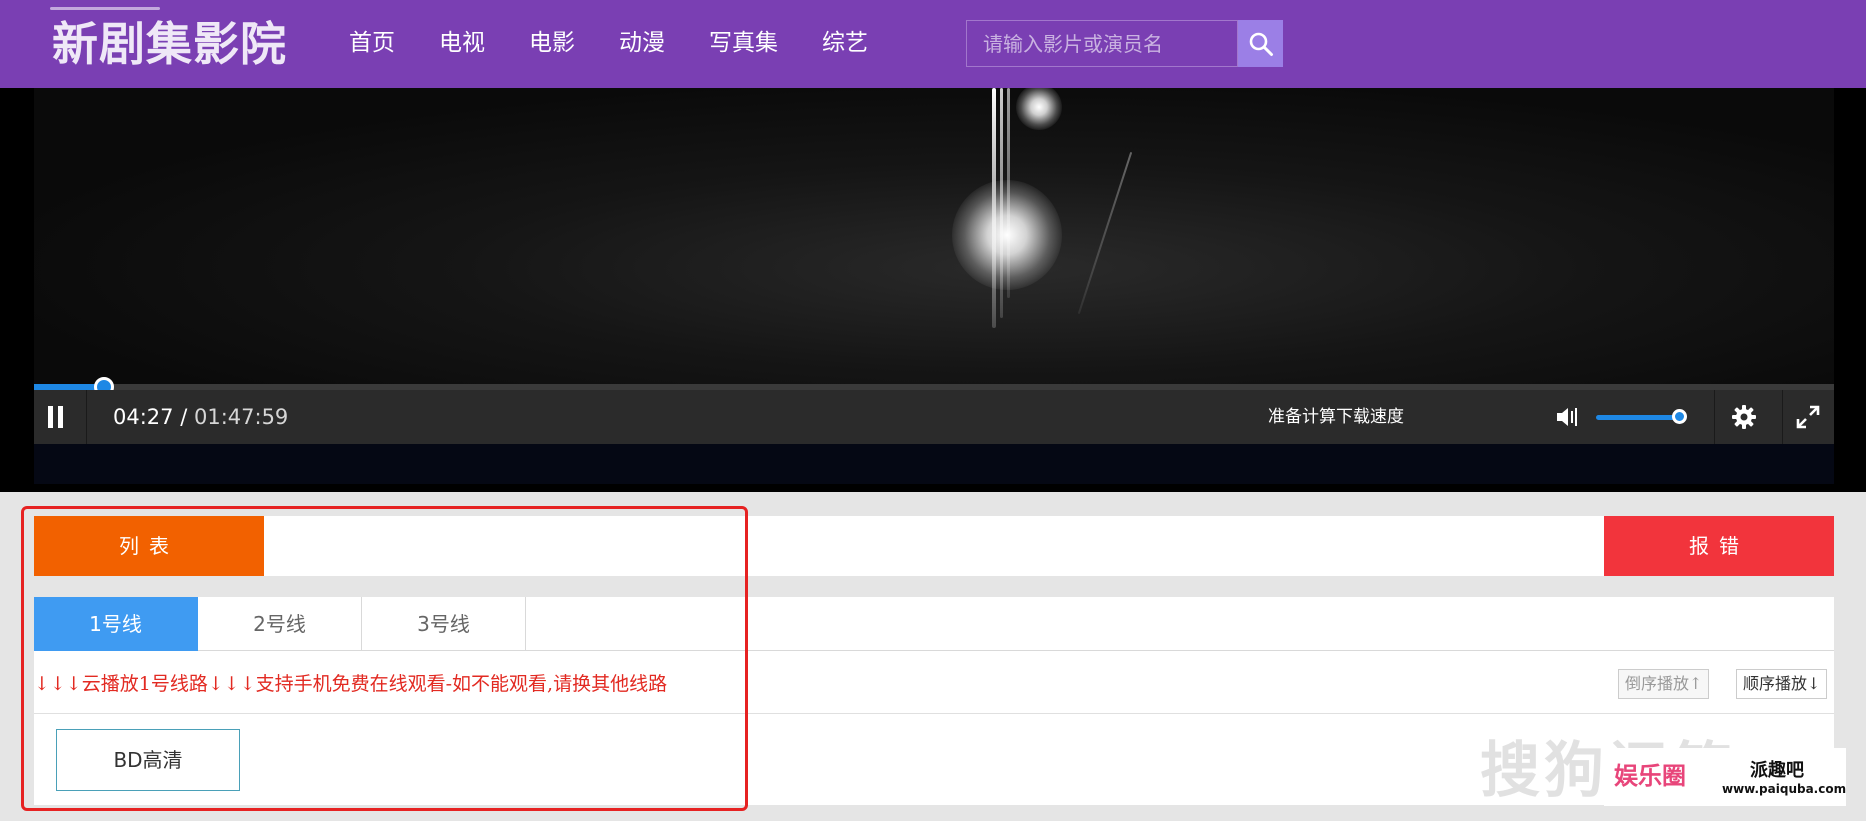  What do you see at coordinates (86, 417) in the screenshot?
I see `control-divider` at bounding box center [86, 417].